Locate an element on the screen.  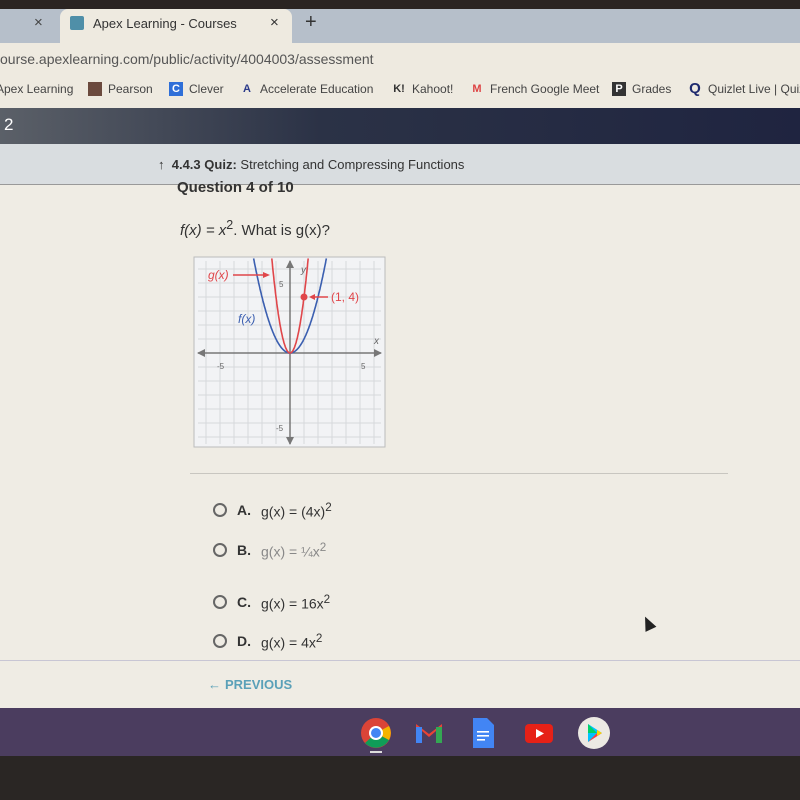
divider is located at coordinates (459, 473).